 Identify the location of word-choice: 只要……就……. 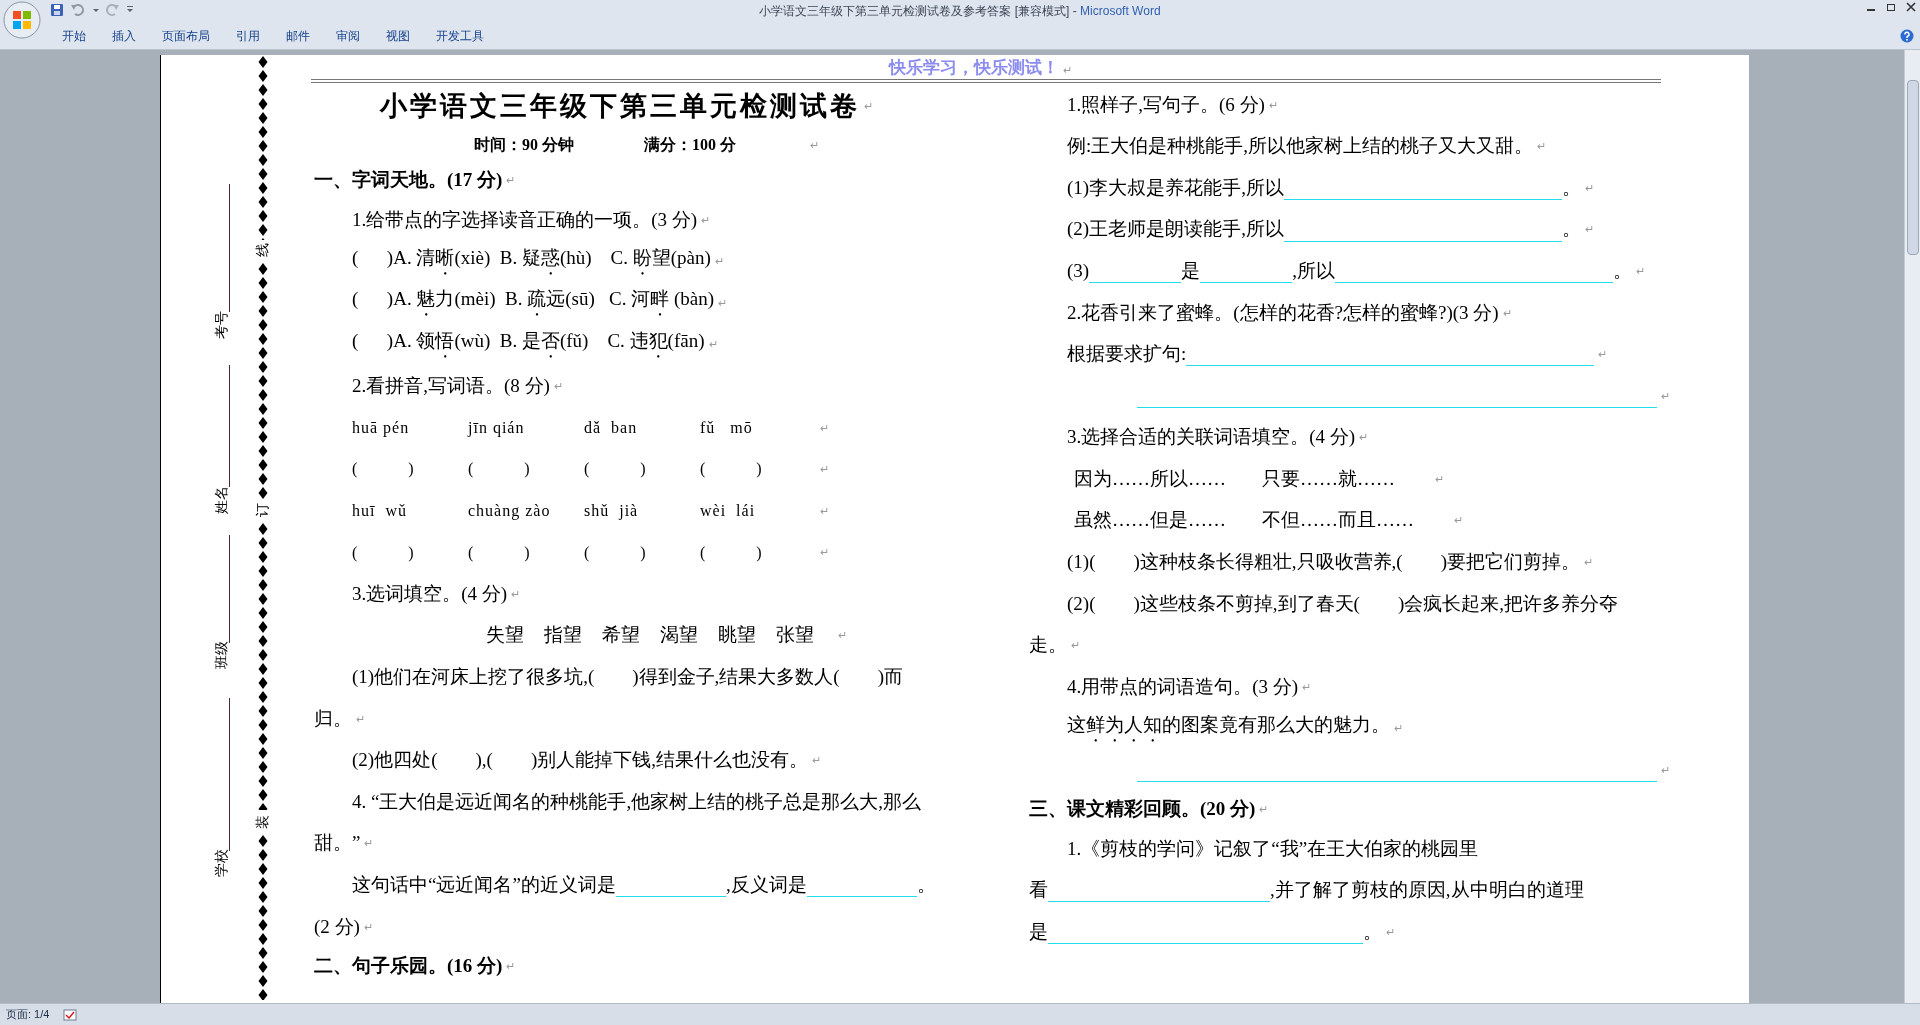
(1328, 478).